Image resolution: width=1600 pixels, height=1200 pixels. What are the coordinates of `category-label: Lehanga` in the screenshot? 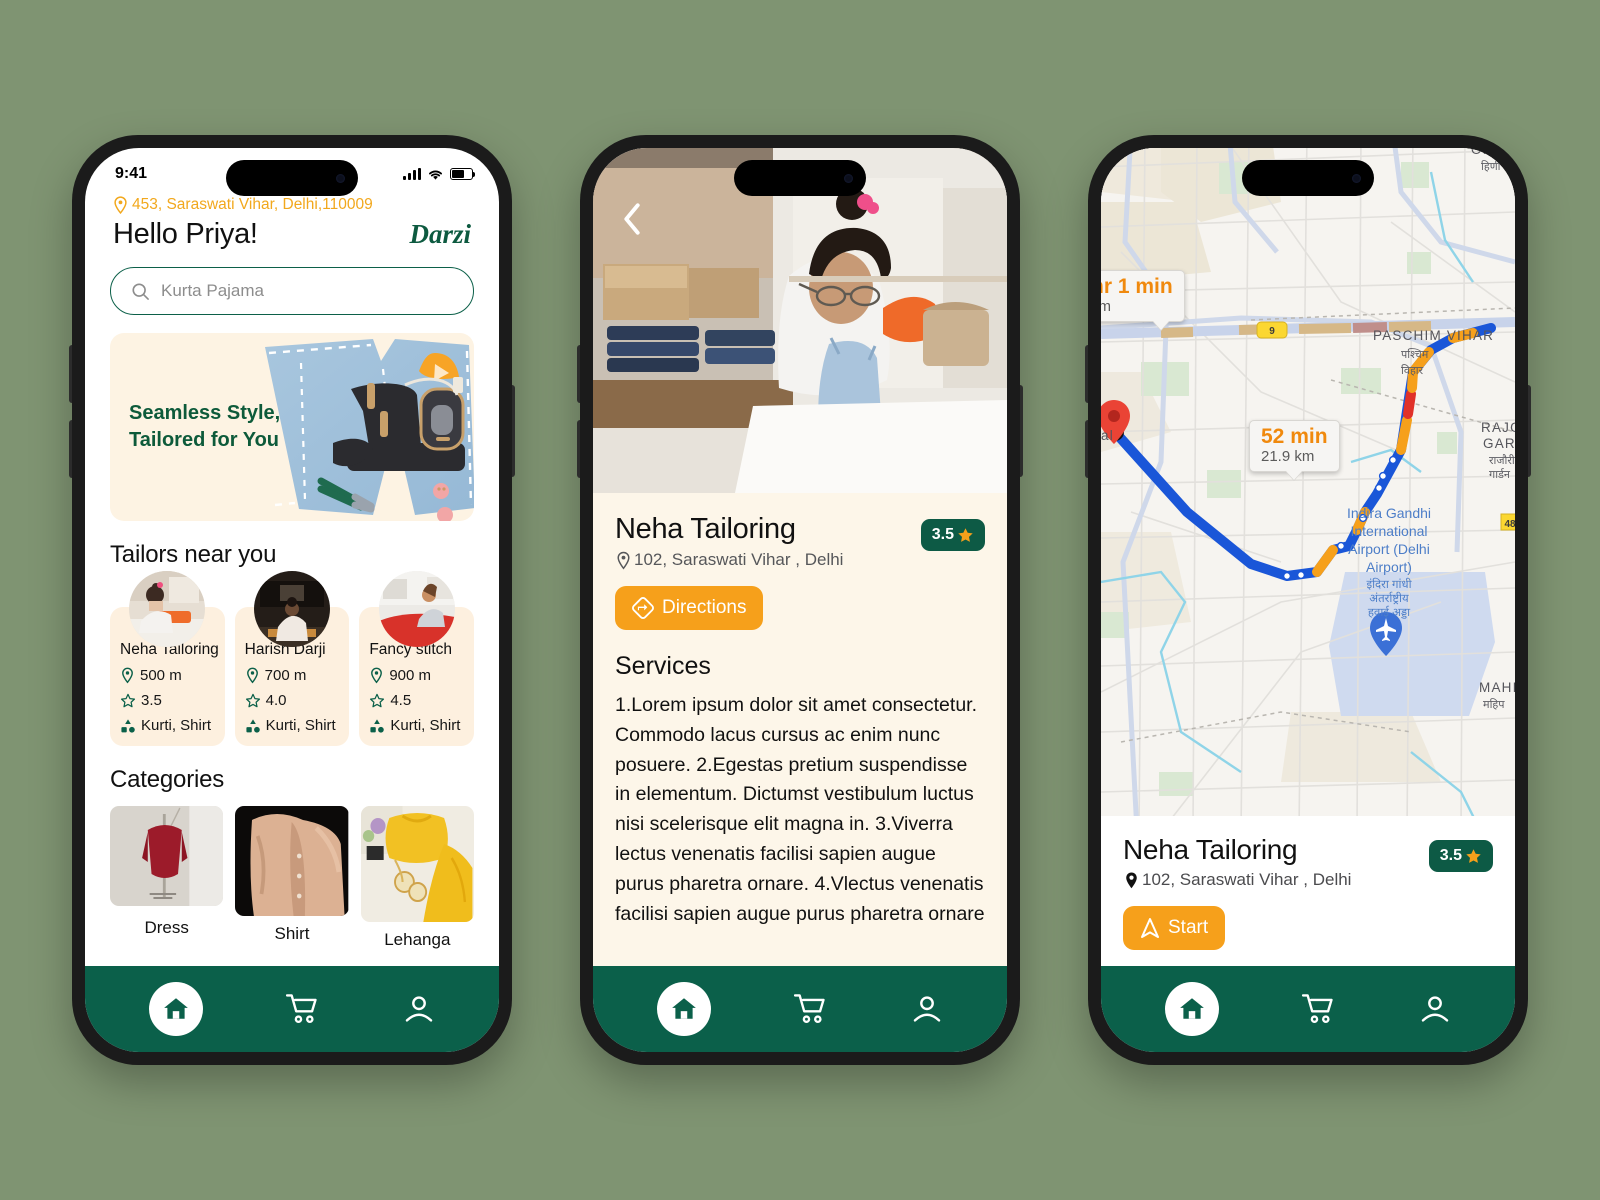 It's located at (417, 939).